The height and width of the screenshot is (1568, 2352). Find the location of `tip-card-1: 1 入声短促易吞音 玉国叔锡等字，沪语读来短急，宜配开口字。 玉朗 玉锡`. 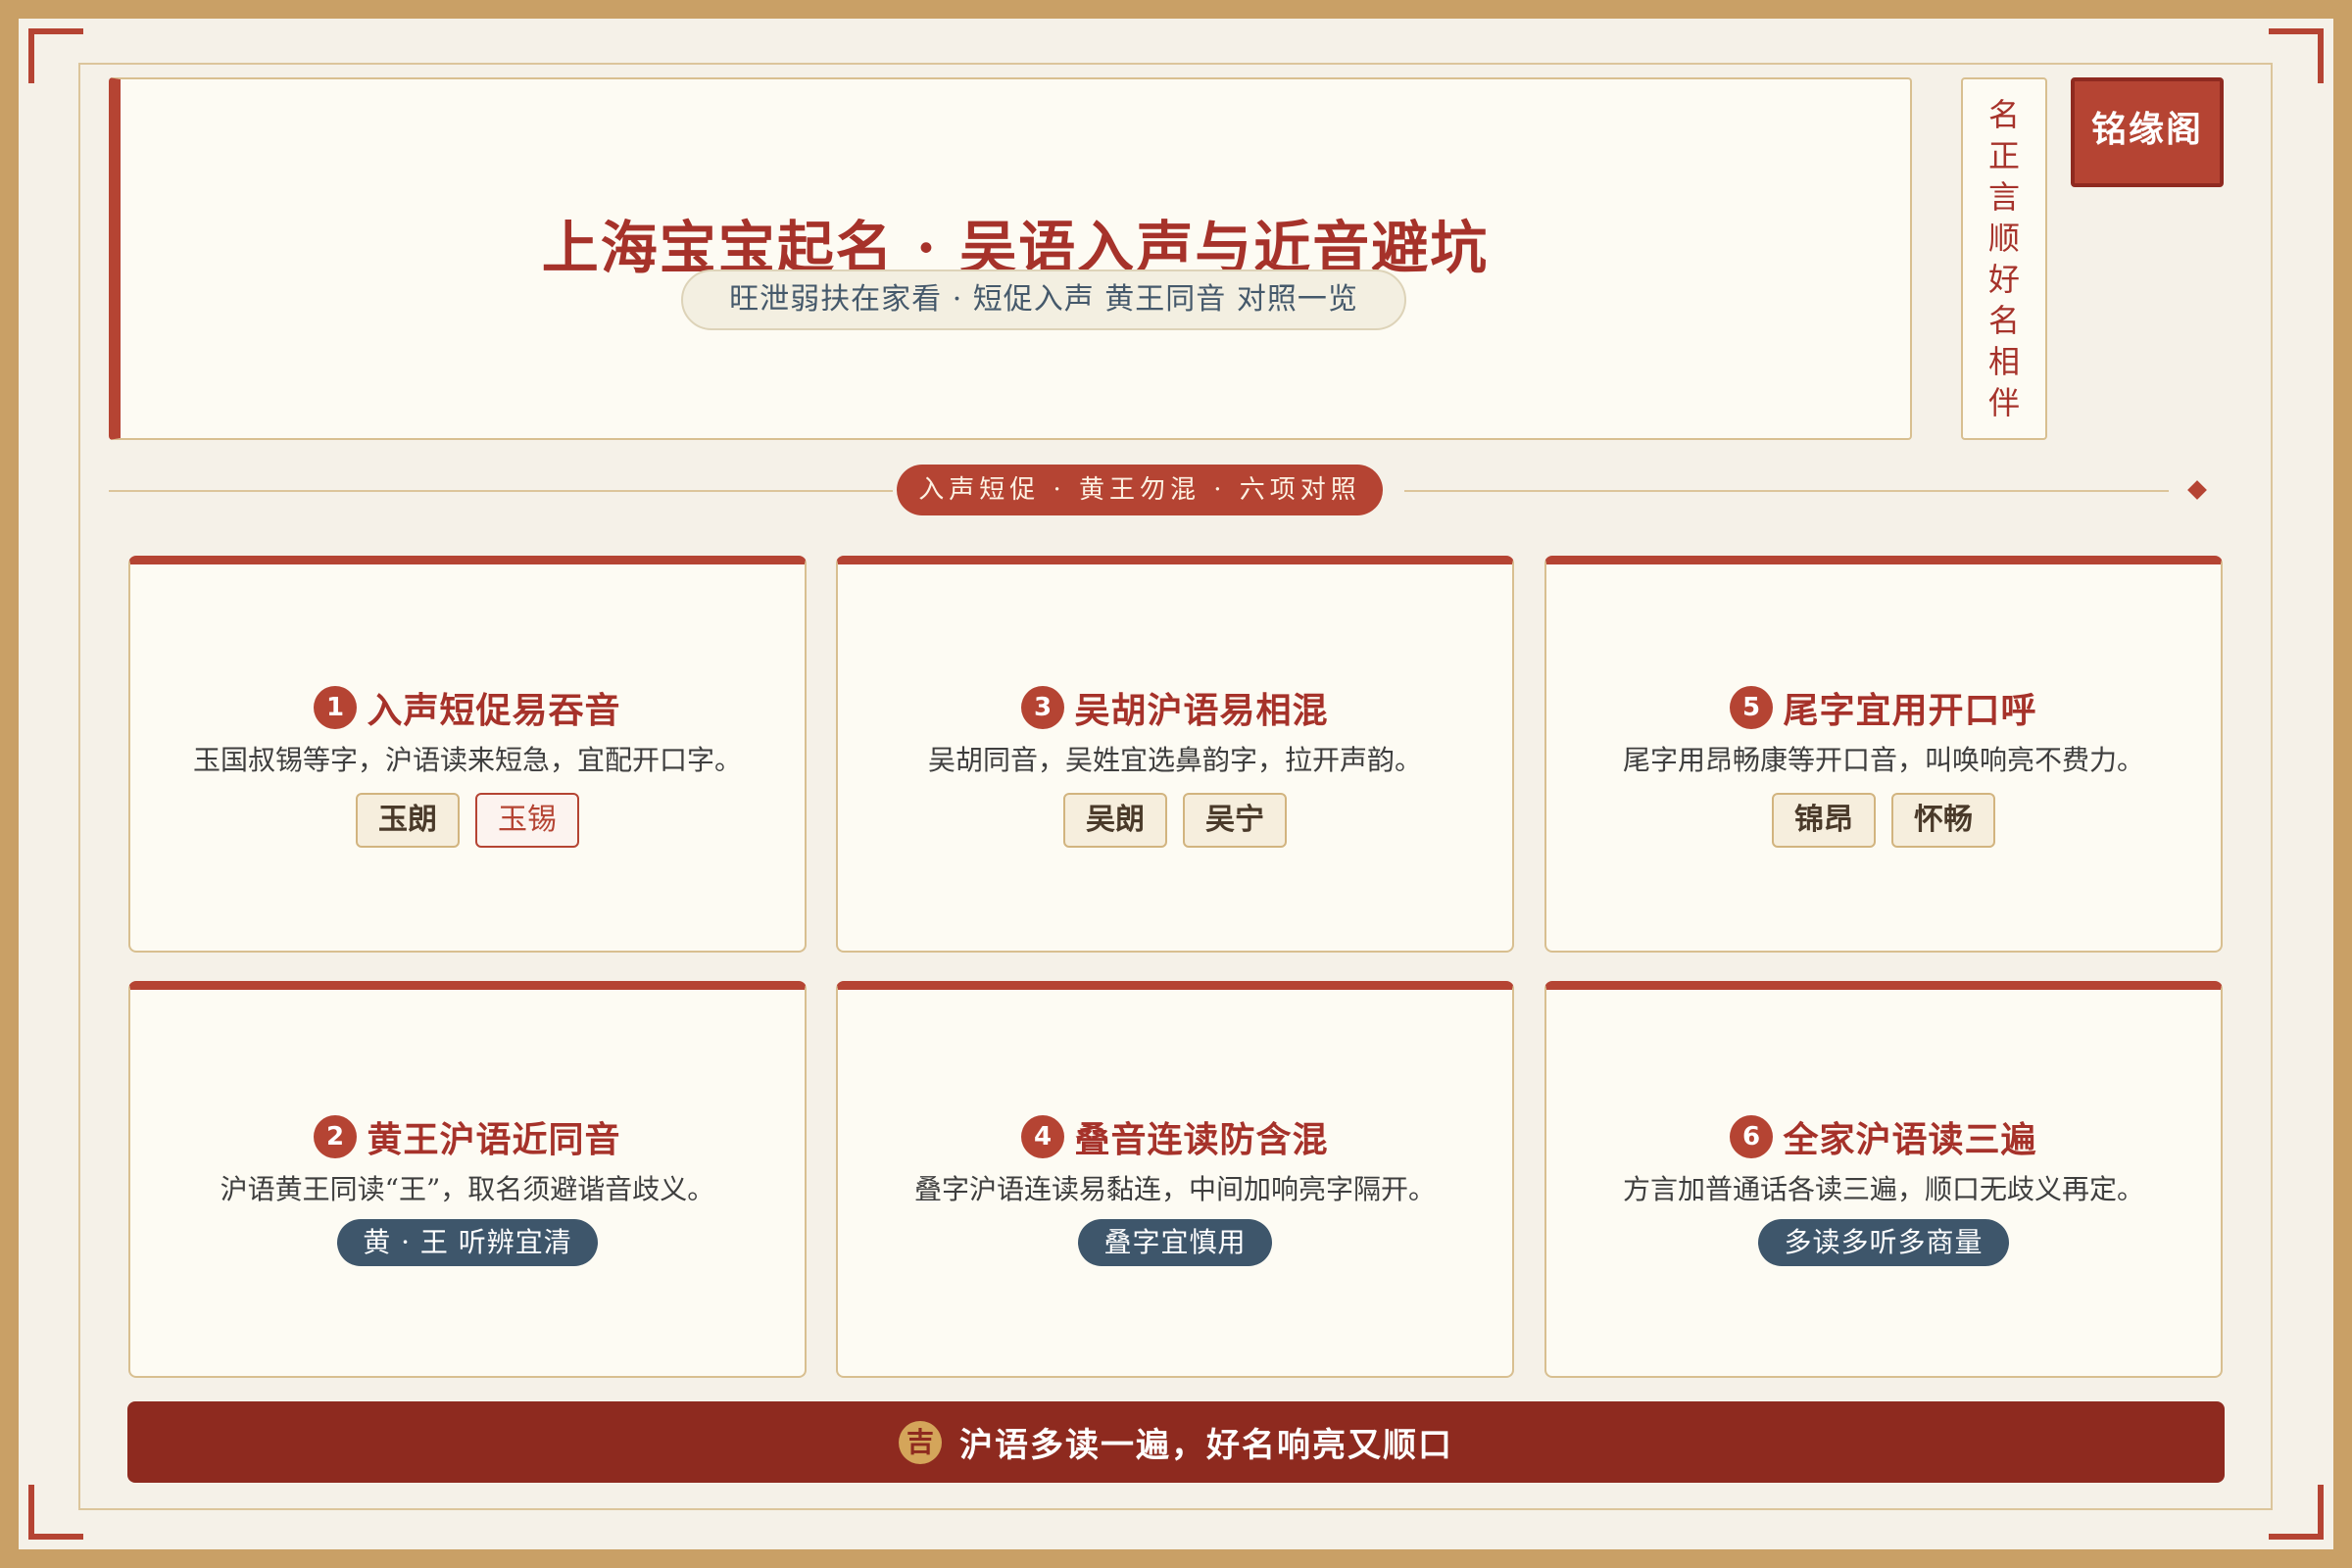

tip-card-1: 1 入声短促易吞音 玉国叔锡等字，沪语读来短急，宜配开口字。 玉朗 玉锡 is located at coordinates (467, 754).